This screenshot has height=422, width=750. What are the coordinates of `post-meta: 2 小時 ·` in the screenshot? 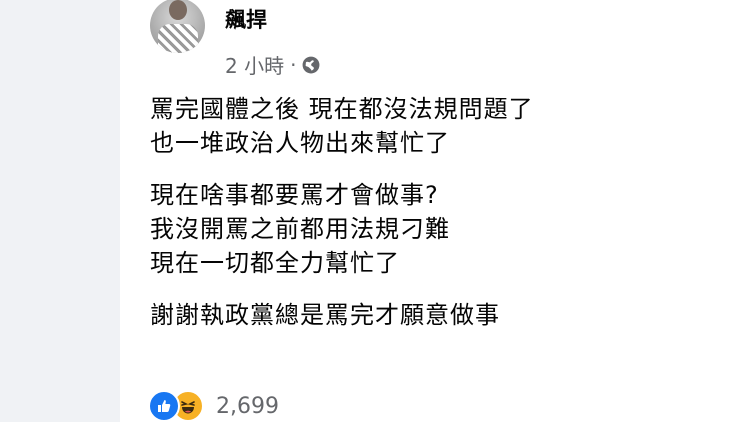 It's located at (272, 64).